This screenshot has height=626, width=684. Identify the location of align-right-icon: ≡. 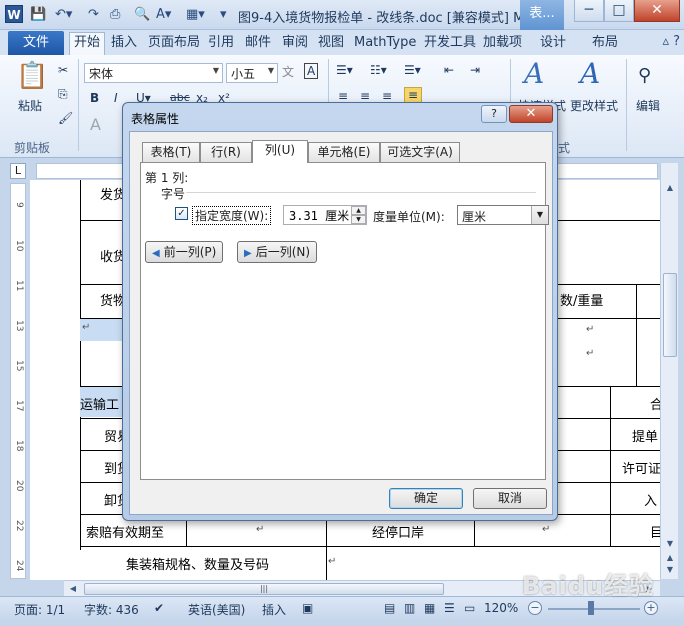
(387, 96).